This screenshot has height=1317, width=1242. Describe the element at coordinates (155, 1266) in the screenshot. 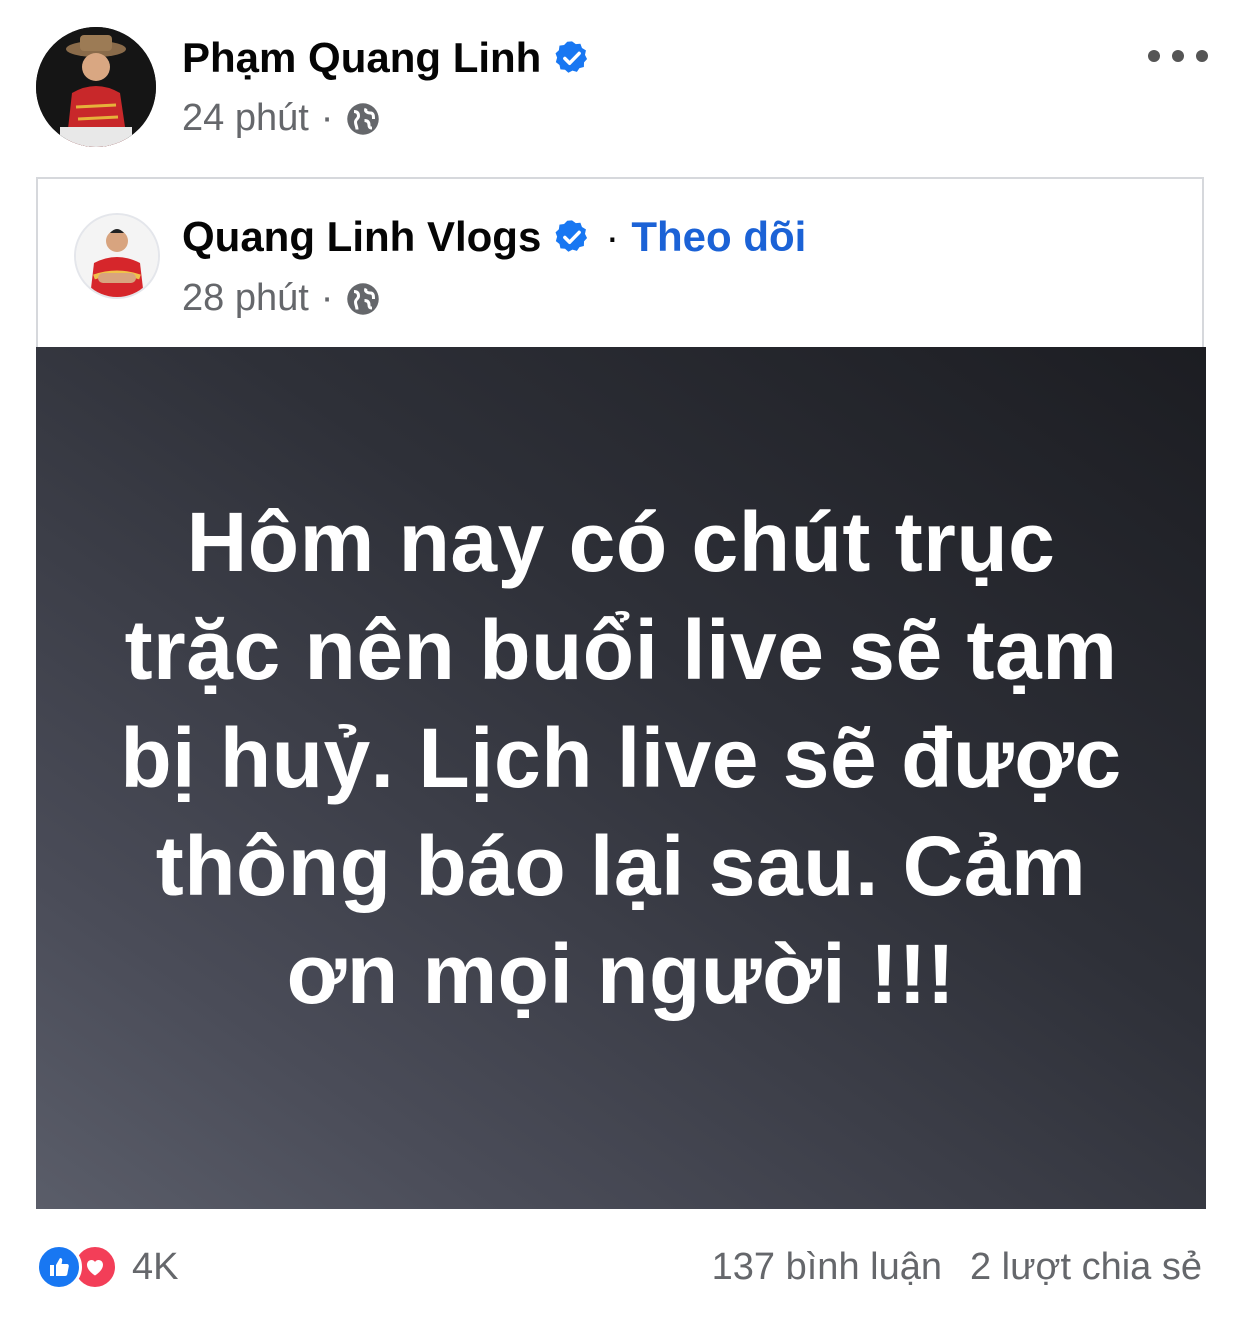

I see `reaction-count: 4K` at that location.